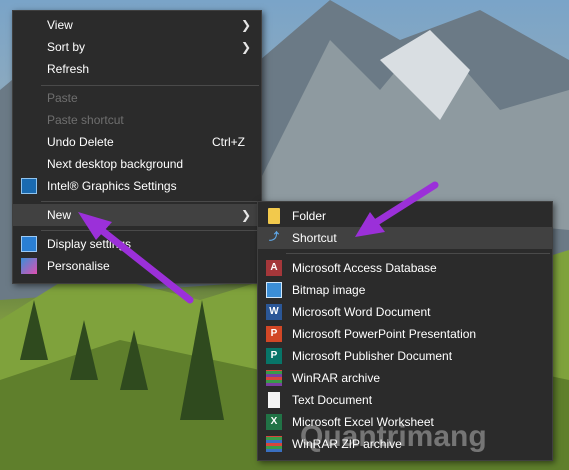  I want to click on menu-item-label: Shortcut, so click(314, 238).